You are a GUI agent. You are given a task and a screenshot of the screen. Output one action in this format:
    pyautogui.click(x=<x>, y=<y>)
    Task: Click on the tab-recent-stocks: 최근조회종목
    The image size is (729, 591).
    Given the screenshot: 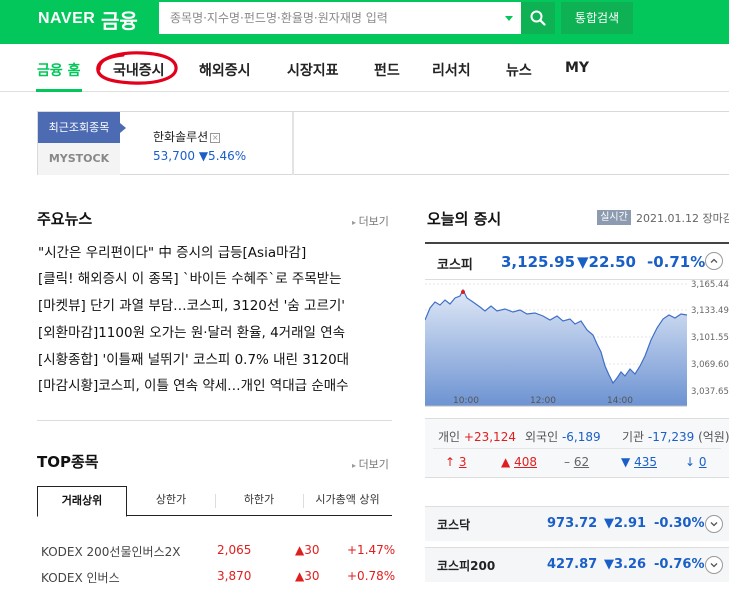 What is the action you would take?
    pyautogui.click(x=82, y=127)
    